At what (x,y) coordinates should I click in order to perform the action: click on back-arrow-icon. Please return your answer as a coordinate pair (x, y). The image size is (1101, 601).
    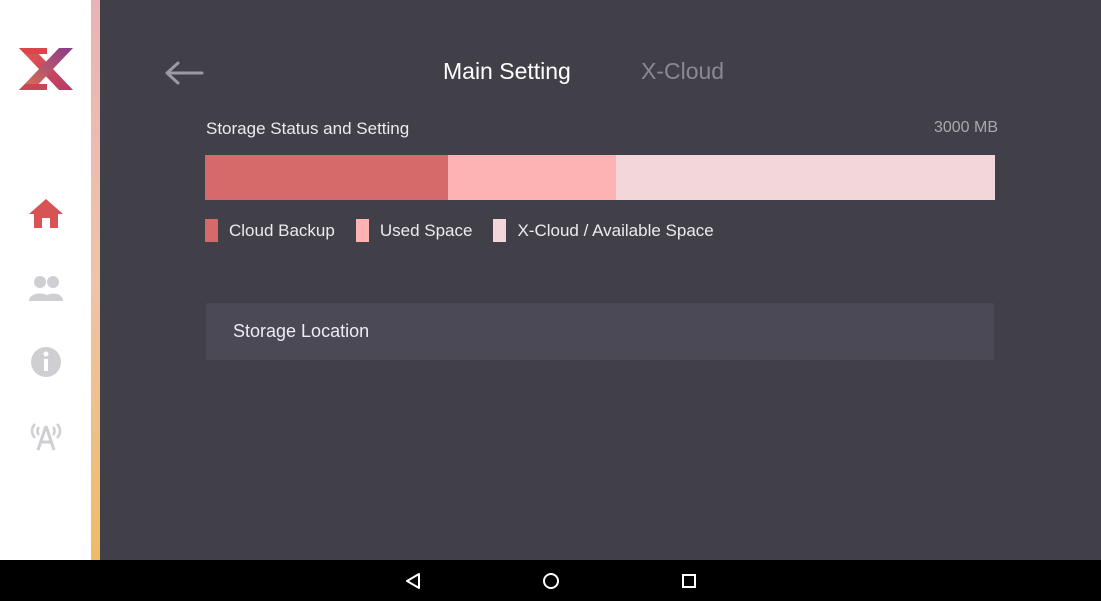
    Looking at the image, I should click on (184, 73).